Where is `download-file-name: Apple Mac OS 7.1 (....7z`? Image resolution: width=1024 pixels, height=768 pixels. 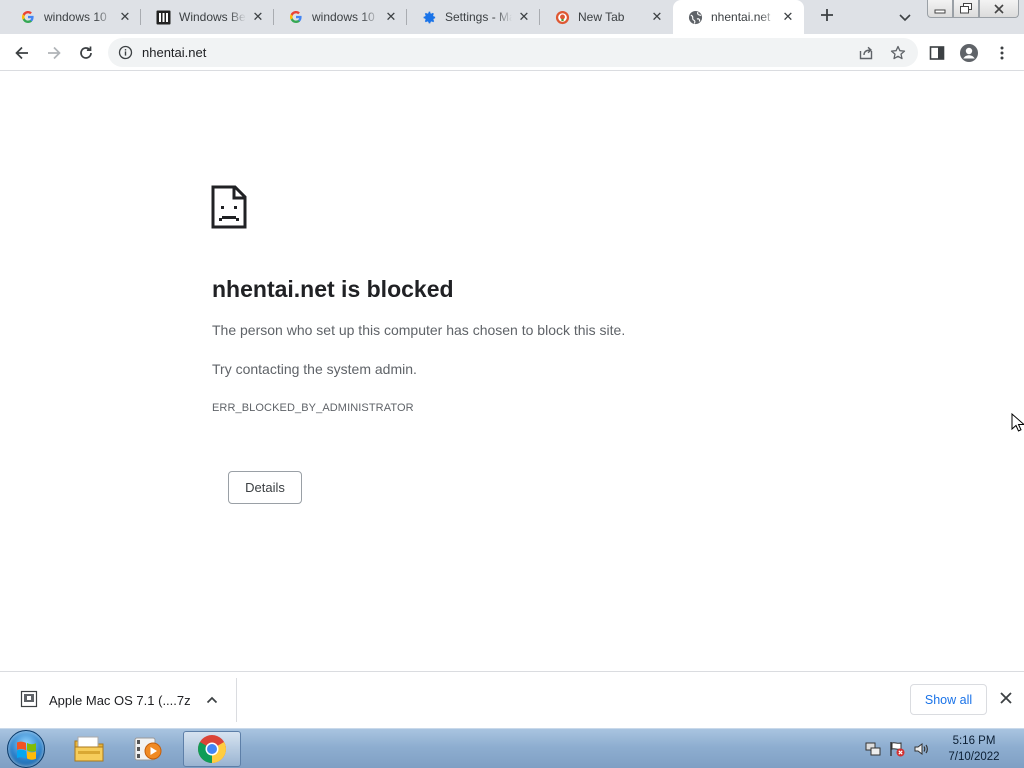
download-file-name: Apple Mac OS 7.1 (....7z is located at coordinates (120, 700).